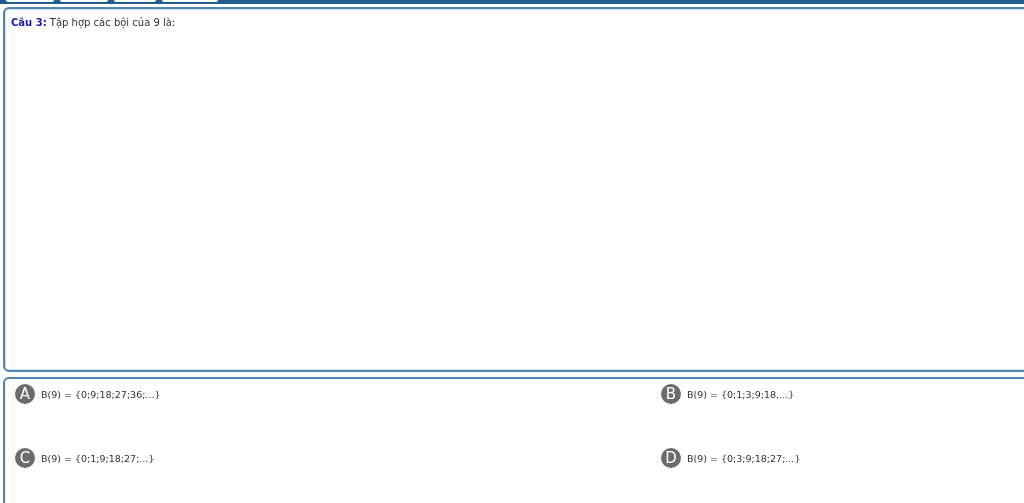 This screenshot has width=1024, height=503. I want to click on option-letter: A, so click(25, 394).